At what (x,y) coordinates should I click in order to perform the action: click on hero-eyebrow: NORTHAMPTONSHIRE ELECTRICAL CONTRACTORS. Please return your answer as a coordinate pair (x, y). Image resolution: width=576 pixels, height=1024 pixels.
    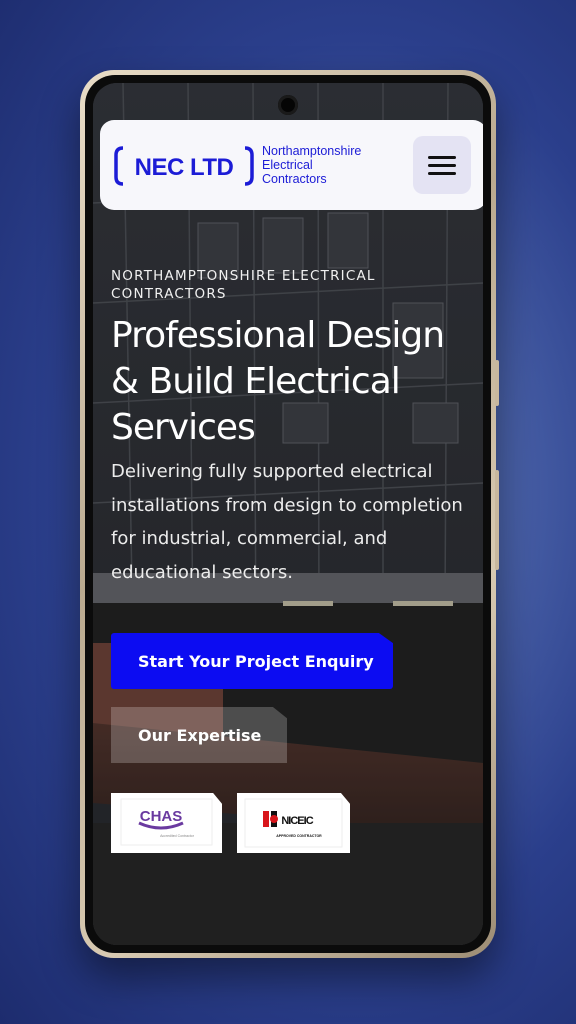
    Looking at the image, I should click on (243, 285).